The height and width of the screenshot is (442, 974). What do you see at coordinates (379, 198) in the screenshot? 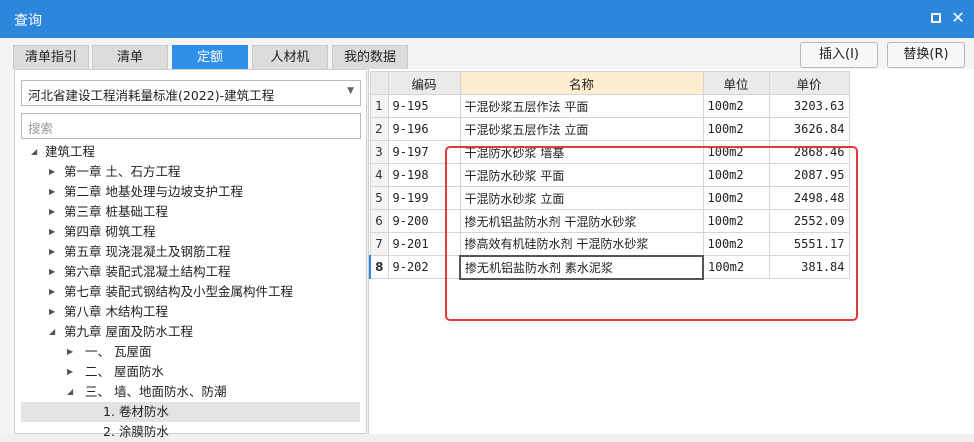
I see `row-number: 5` at bounding box center [379, 198].